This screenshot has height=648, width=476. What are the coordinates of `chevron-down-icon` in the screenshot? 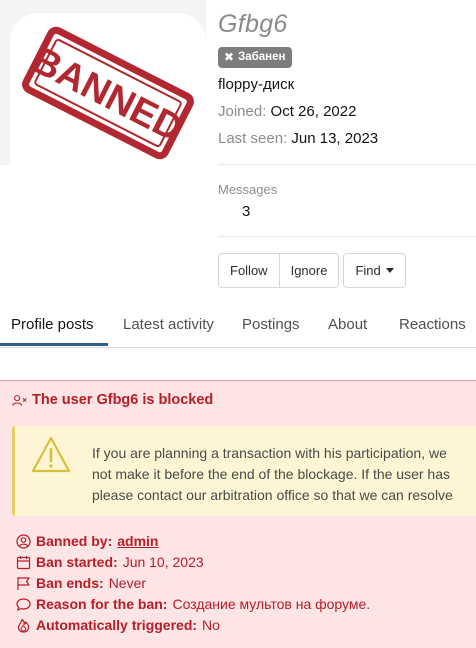 It's located at (389, 270).